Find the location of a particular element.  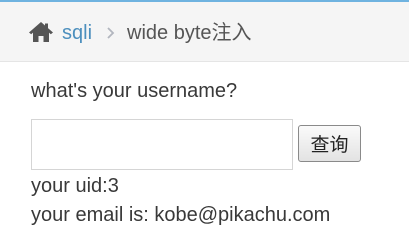

breadcrumb-current: wide byte注入 is located at coordinates (189, 33).